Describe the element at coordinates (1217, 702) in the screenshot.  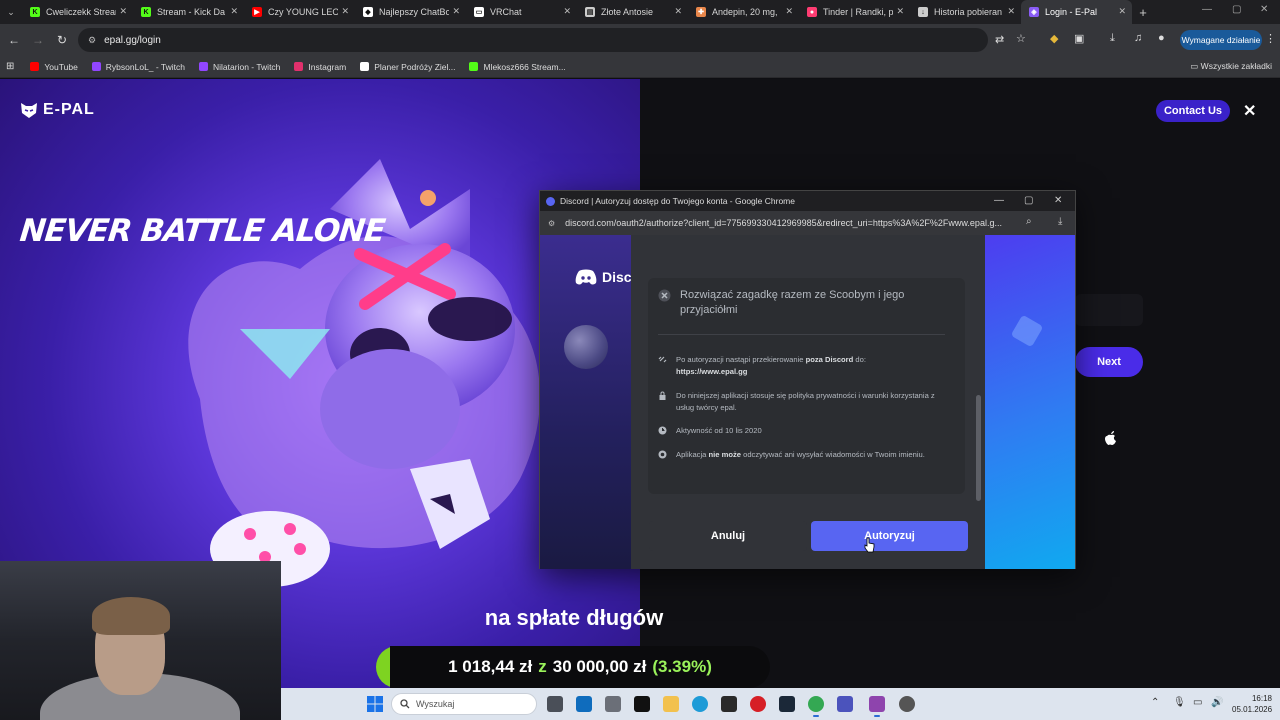
I see `volume-icon: 🔊` at that location.